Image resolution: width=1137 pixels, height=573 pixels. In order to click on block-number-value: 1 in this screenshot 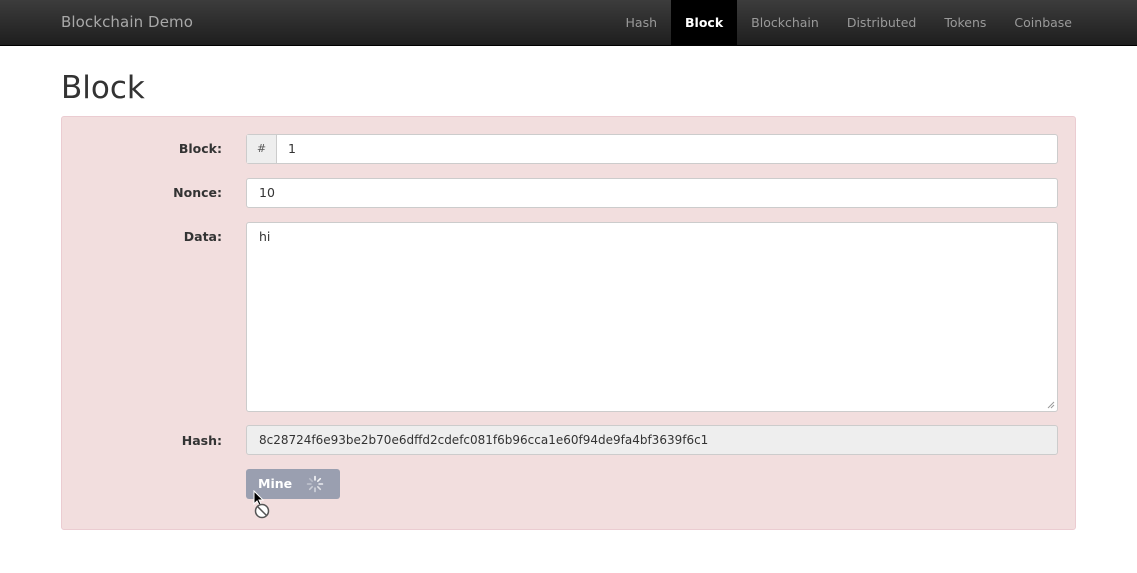, I will do `click(292, 149)`.